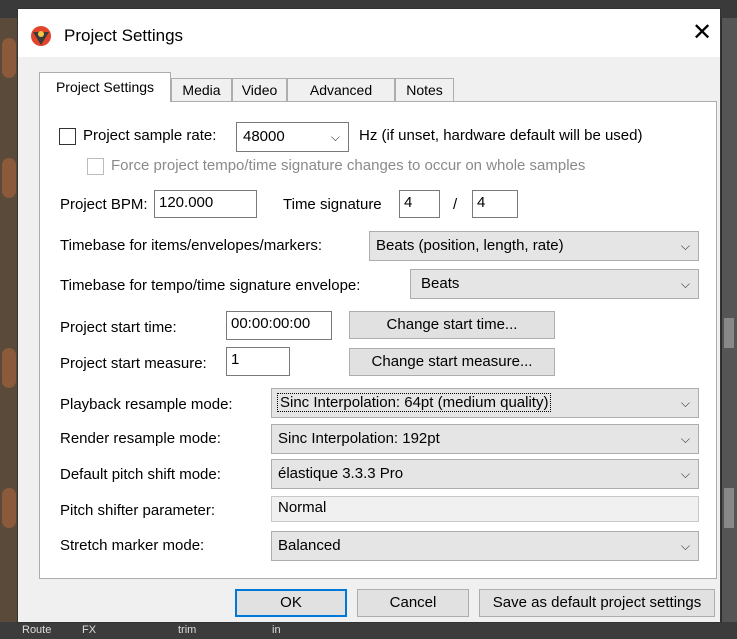 Image resolution: width=737 pixels, height=639 pixels. I want to click on default-pitch-shift-combo: élastique 3.3.3 Pro ⌵, so click(485, 474).